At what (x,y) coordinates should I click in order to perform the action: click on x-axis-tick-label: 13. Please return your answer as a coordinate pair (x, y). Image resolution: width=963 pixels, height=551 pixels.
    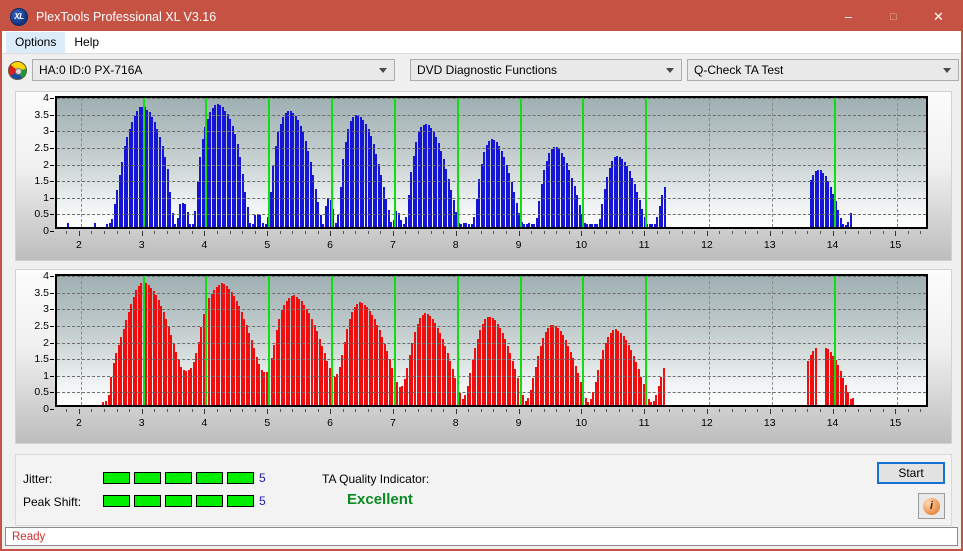
    Looking at the image, I should click on (769, 423).